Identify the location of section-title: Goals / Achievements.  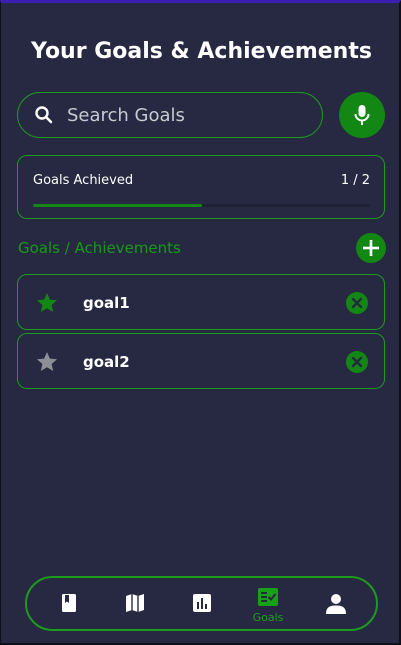
(99, 248).